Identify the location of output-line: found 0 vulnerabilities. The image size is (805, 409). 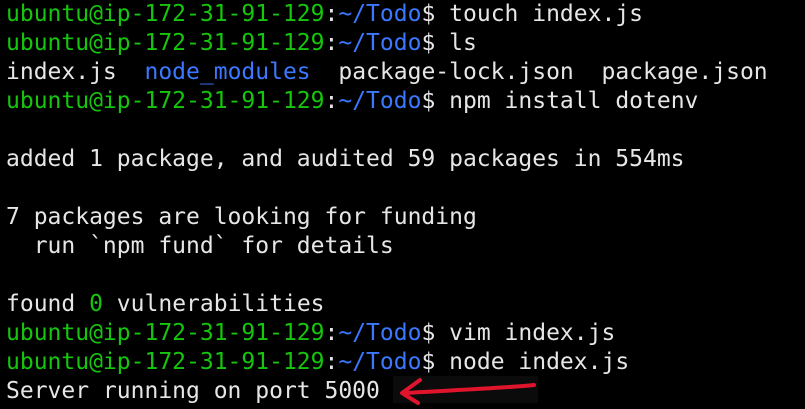
(403, 304).